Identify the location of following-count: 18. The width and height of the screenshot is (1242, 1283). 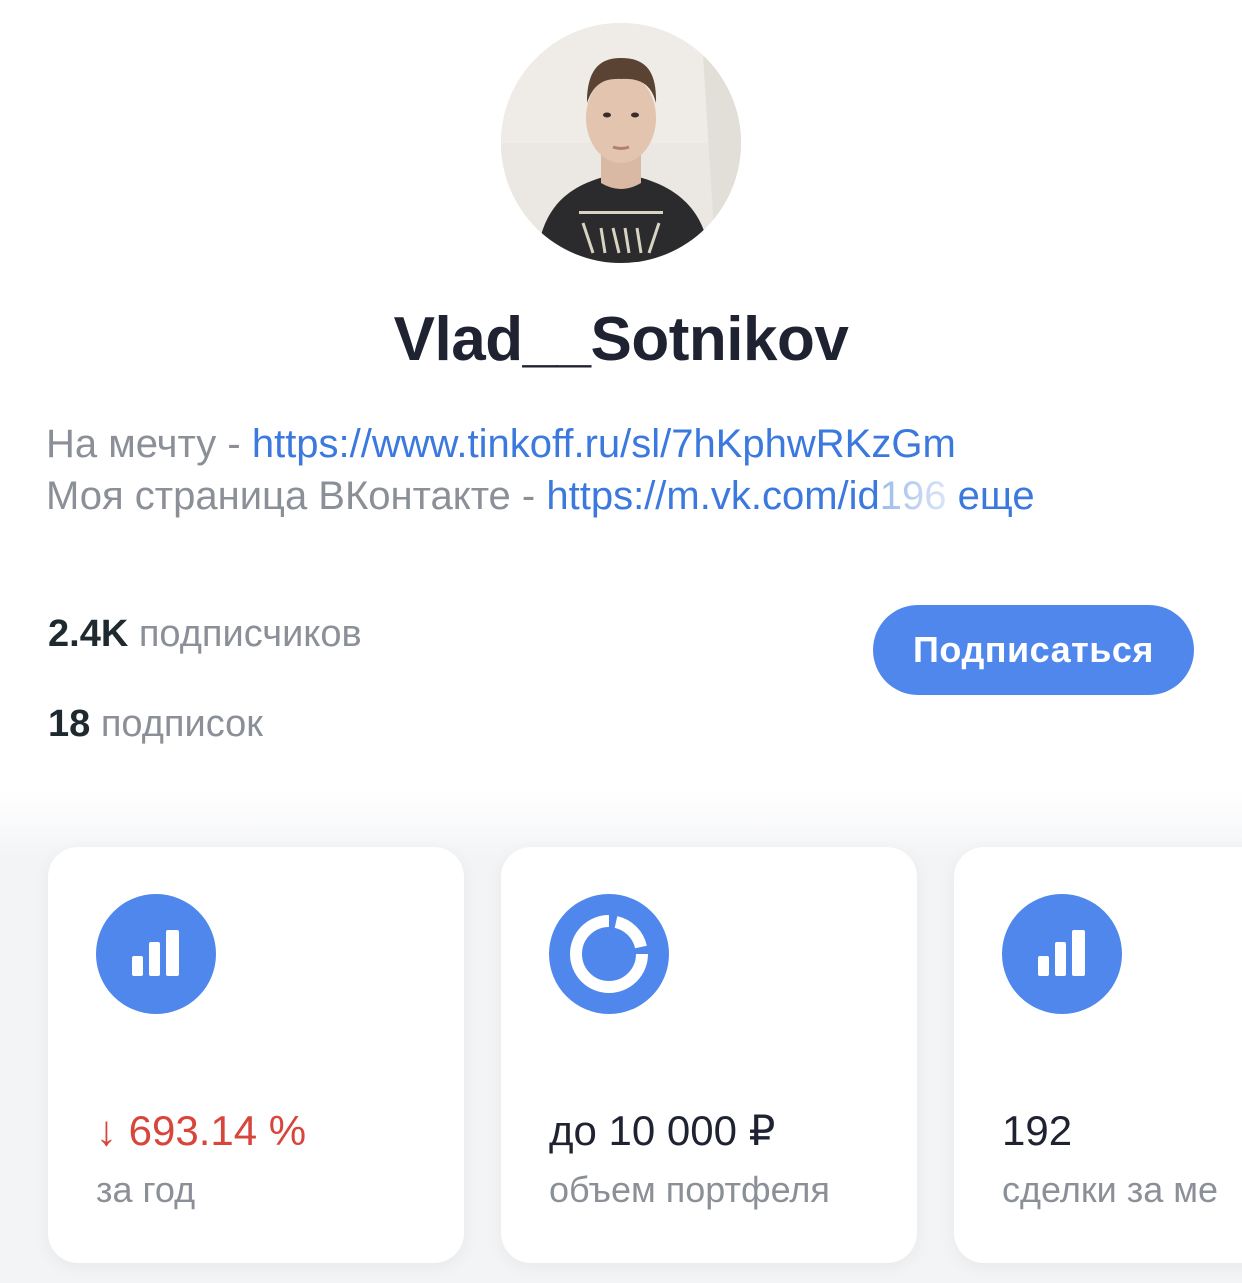
(69, 724).